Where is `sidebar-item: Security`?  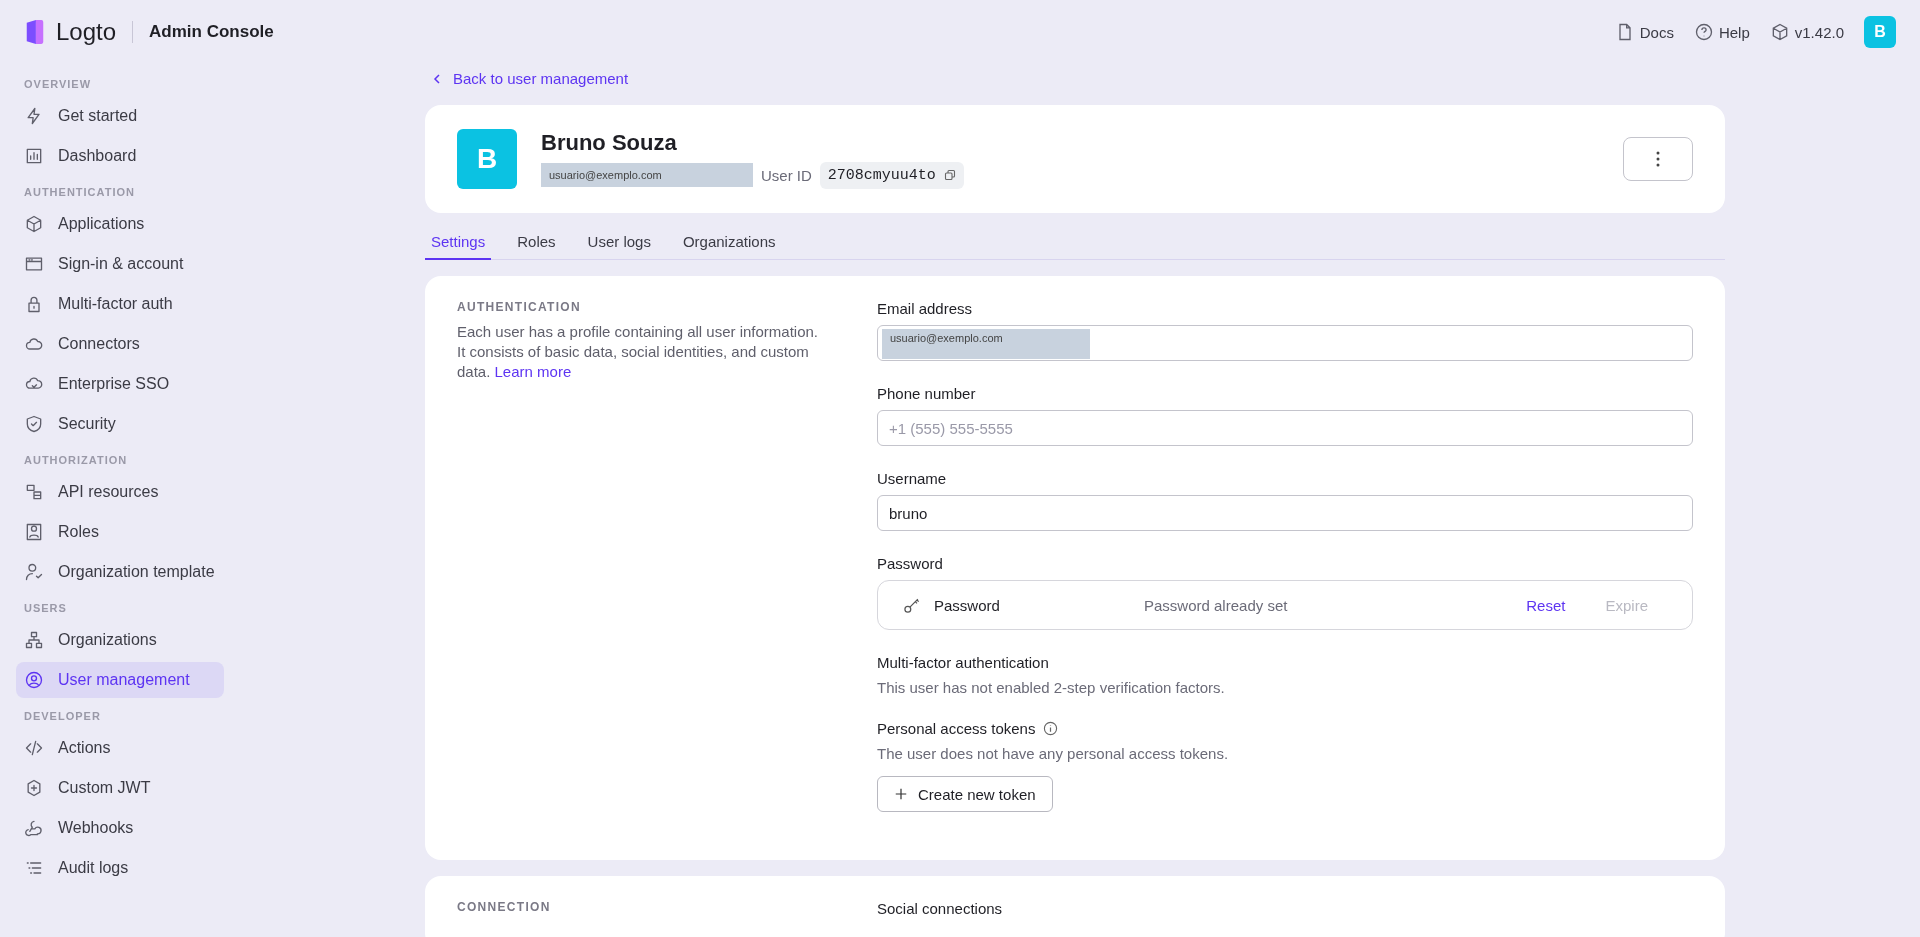 sidebar-item: Security is located at coordinates (120, 424).